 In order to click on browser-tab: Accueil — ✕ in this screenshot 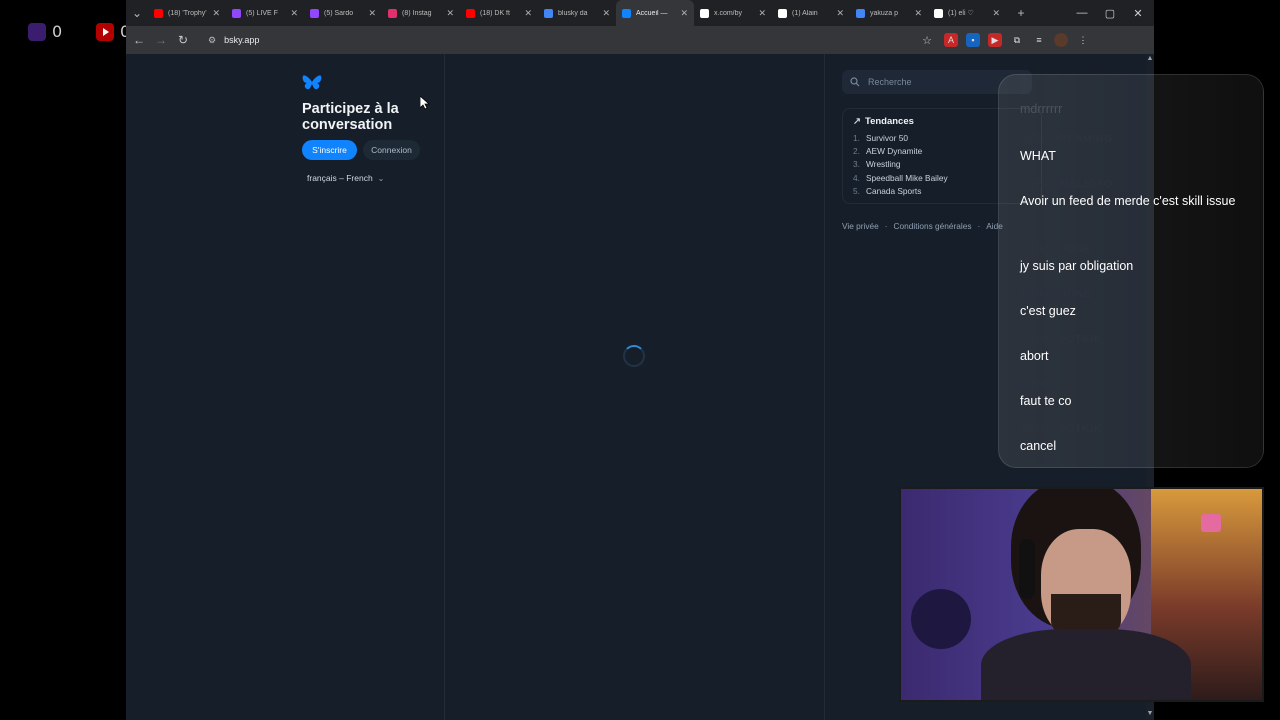, I will do `click(655, 13)`.